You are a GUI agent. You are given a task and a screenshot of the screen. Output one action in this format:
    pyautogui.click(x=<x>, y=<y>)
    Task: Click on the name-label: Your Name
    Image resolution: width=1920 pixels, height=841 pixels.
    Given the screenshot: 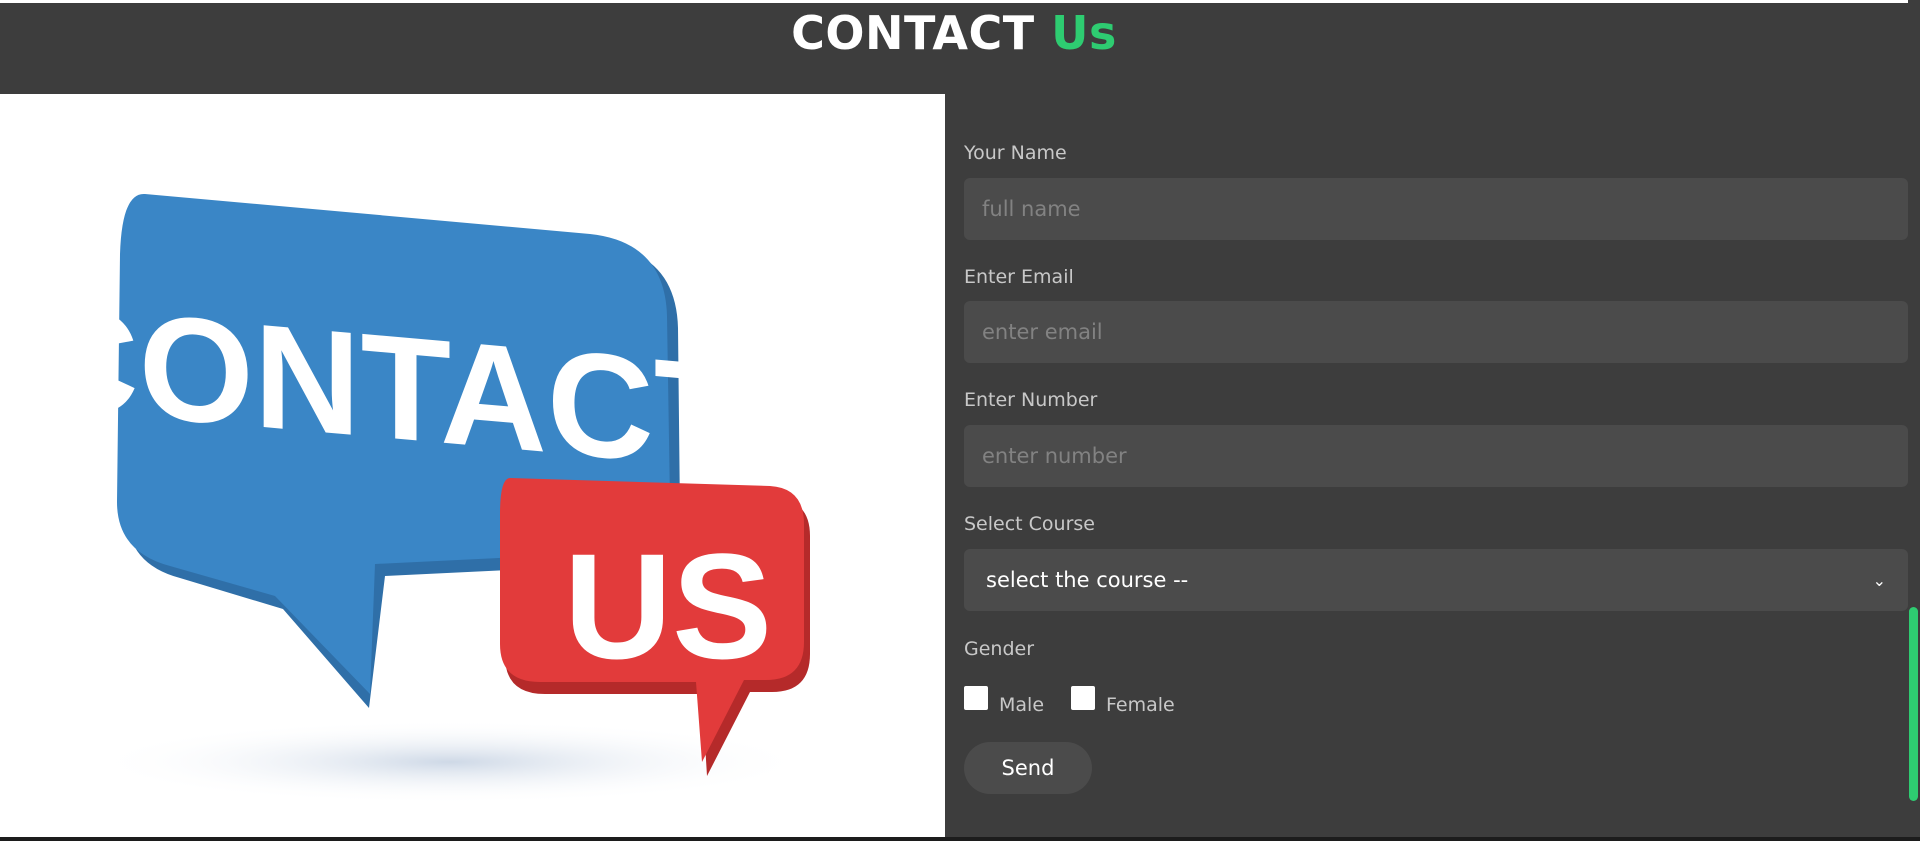 What is the action you would take?
    pyautogui.click(x=1015, y=153)
    